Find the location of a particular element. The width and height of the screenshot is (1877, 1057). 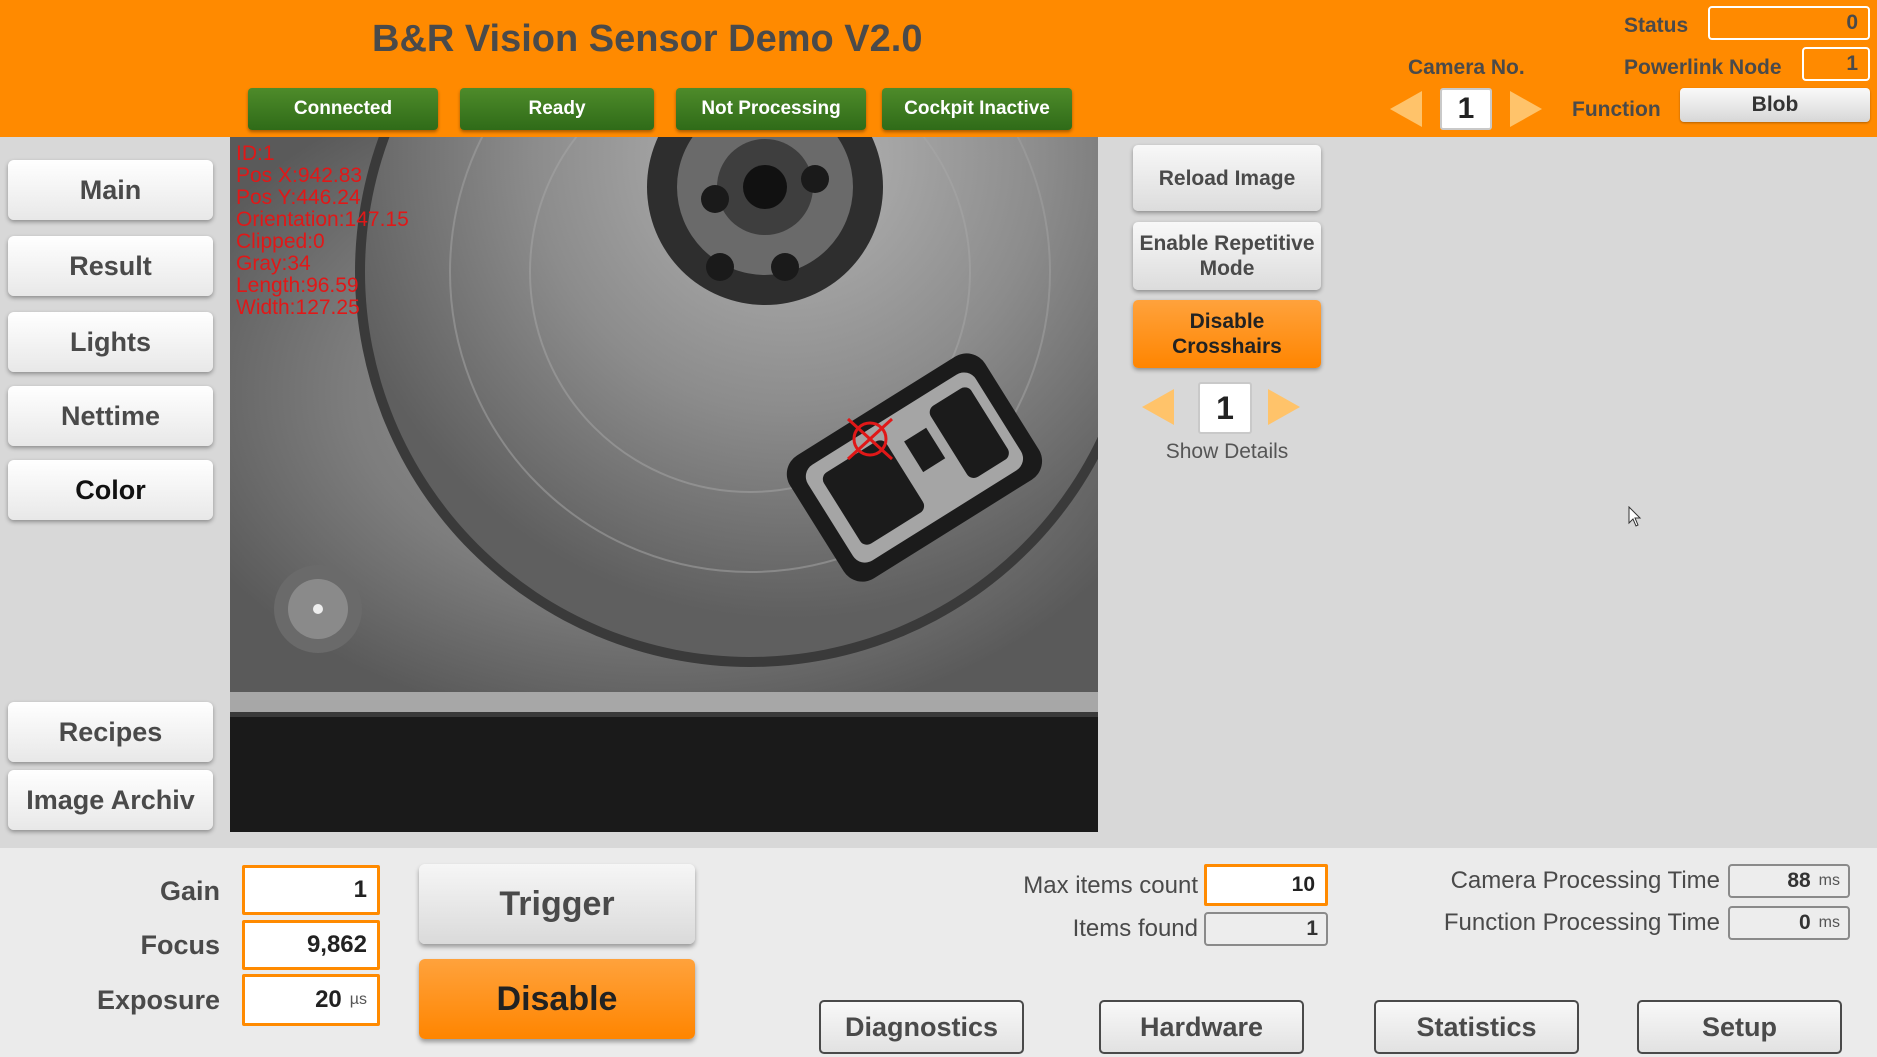

status-connected: Connected is located at coordinates (343, 109).